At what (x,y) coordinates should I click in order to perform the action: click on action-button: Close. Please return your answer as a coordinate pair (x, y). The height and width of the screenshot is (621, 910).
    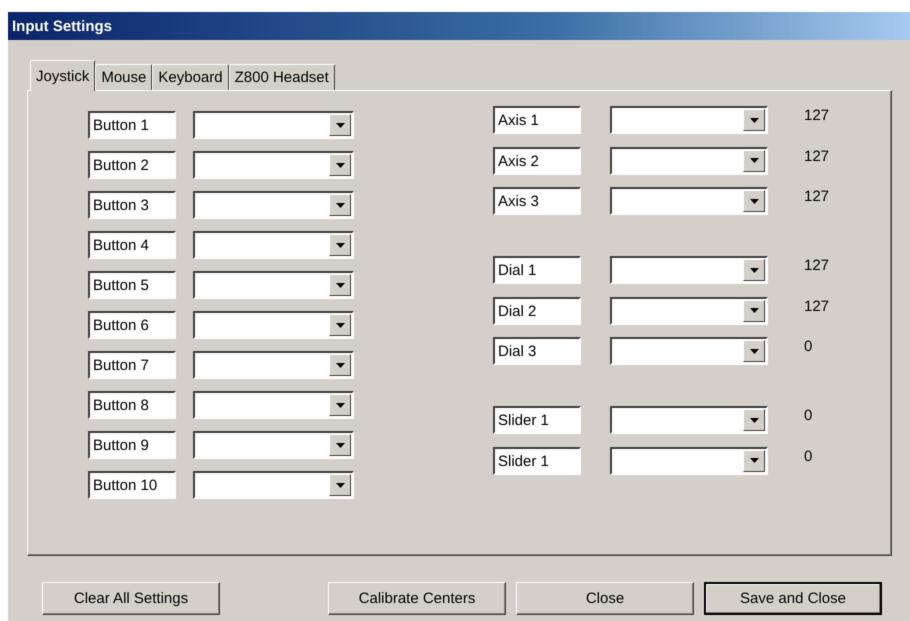
    Looking at the image, I should click on (605, 598).